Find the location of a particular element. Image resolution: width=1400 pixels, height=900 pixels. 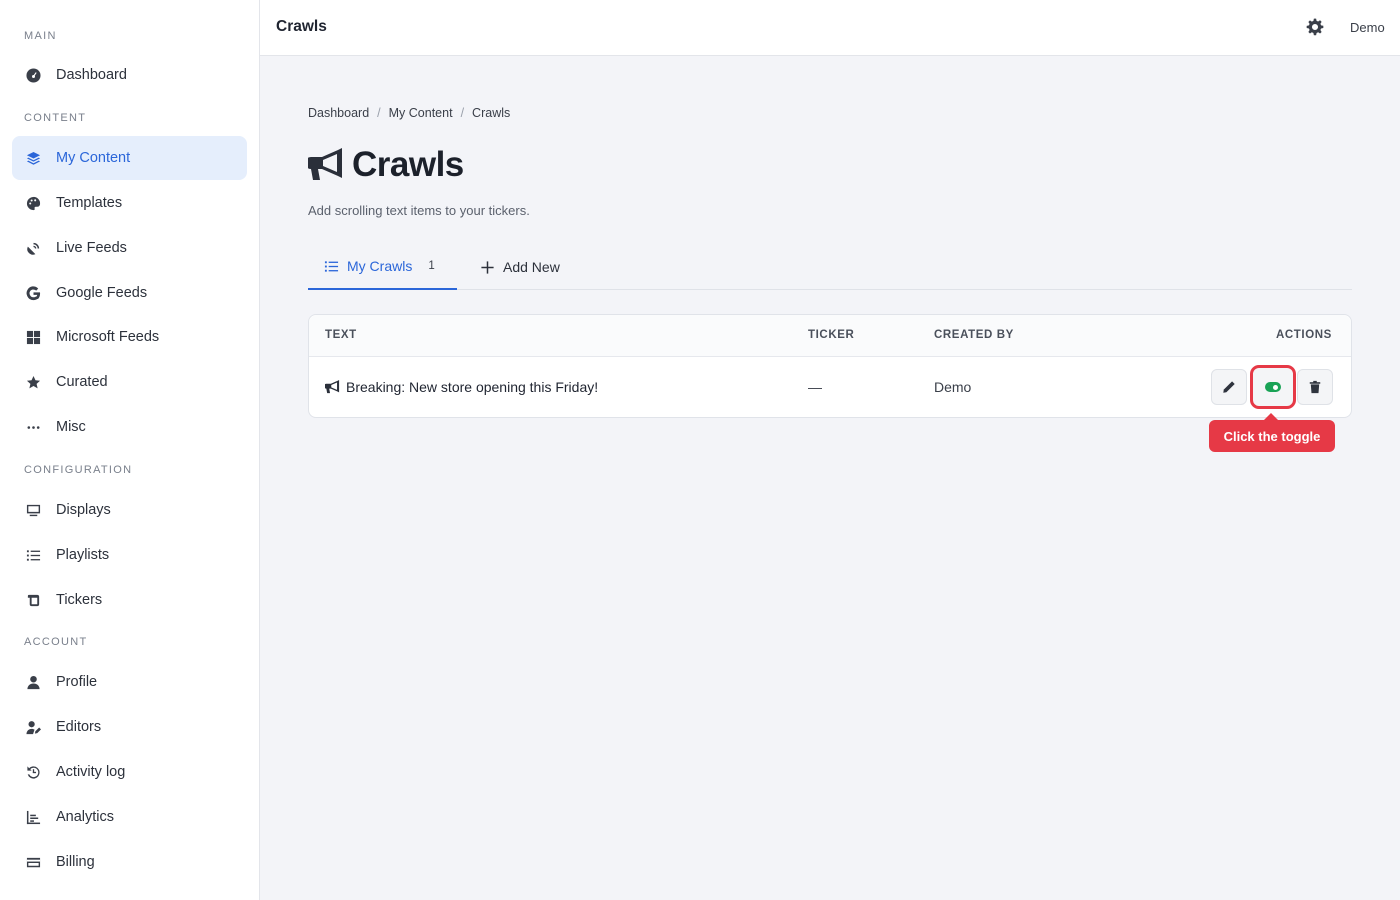

crawl-text: Breaking: New store opening this Friday! is located at coordinates (472, 387).